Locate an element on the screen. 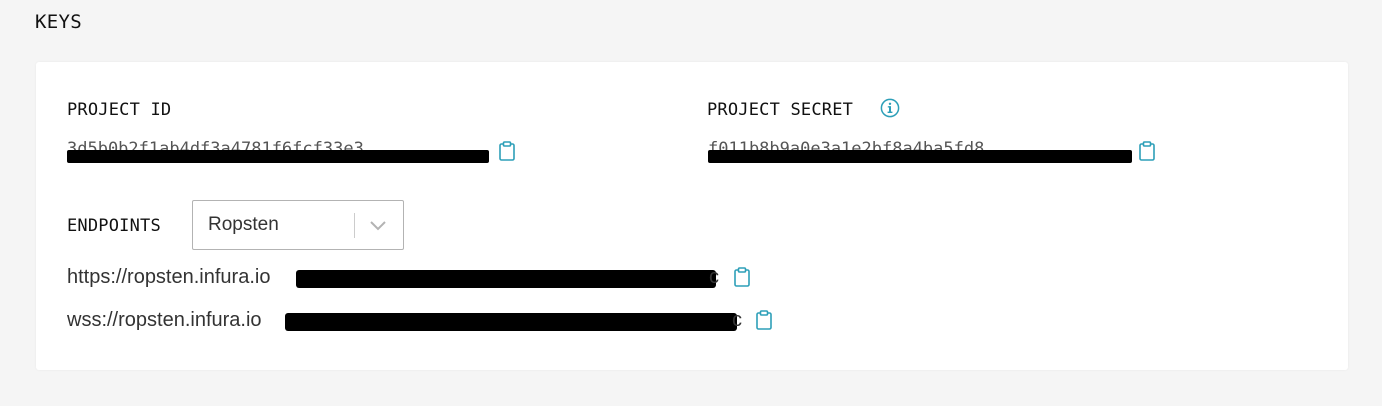 This screenshot has width=1382, height=406. https-endpoint-suffix: c is located at coordinates (714, 277).